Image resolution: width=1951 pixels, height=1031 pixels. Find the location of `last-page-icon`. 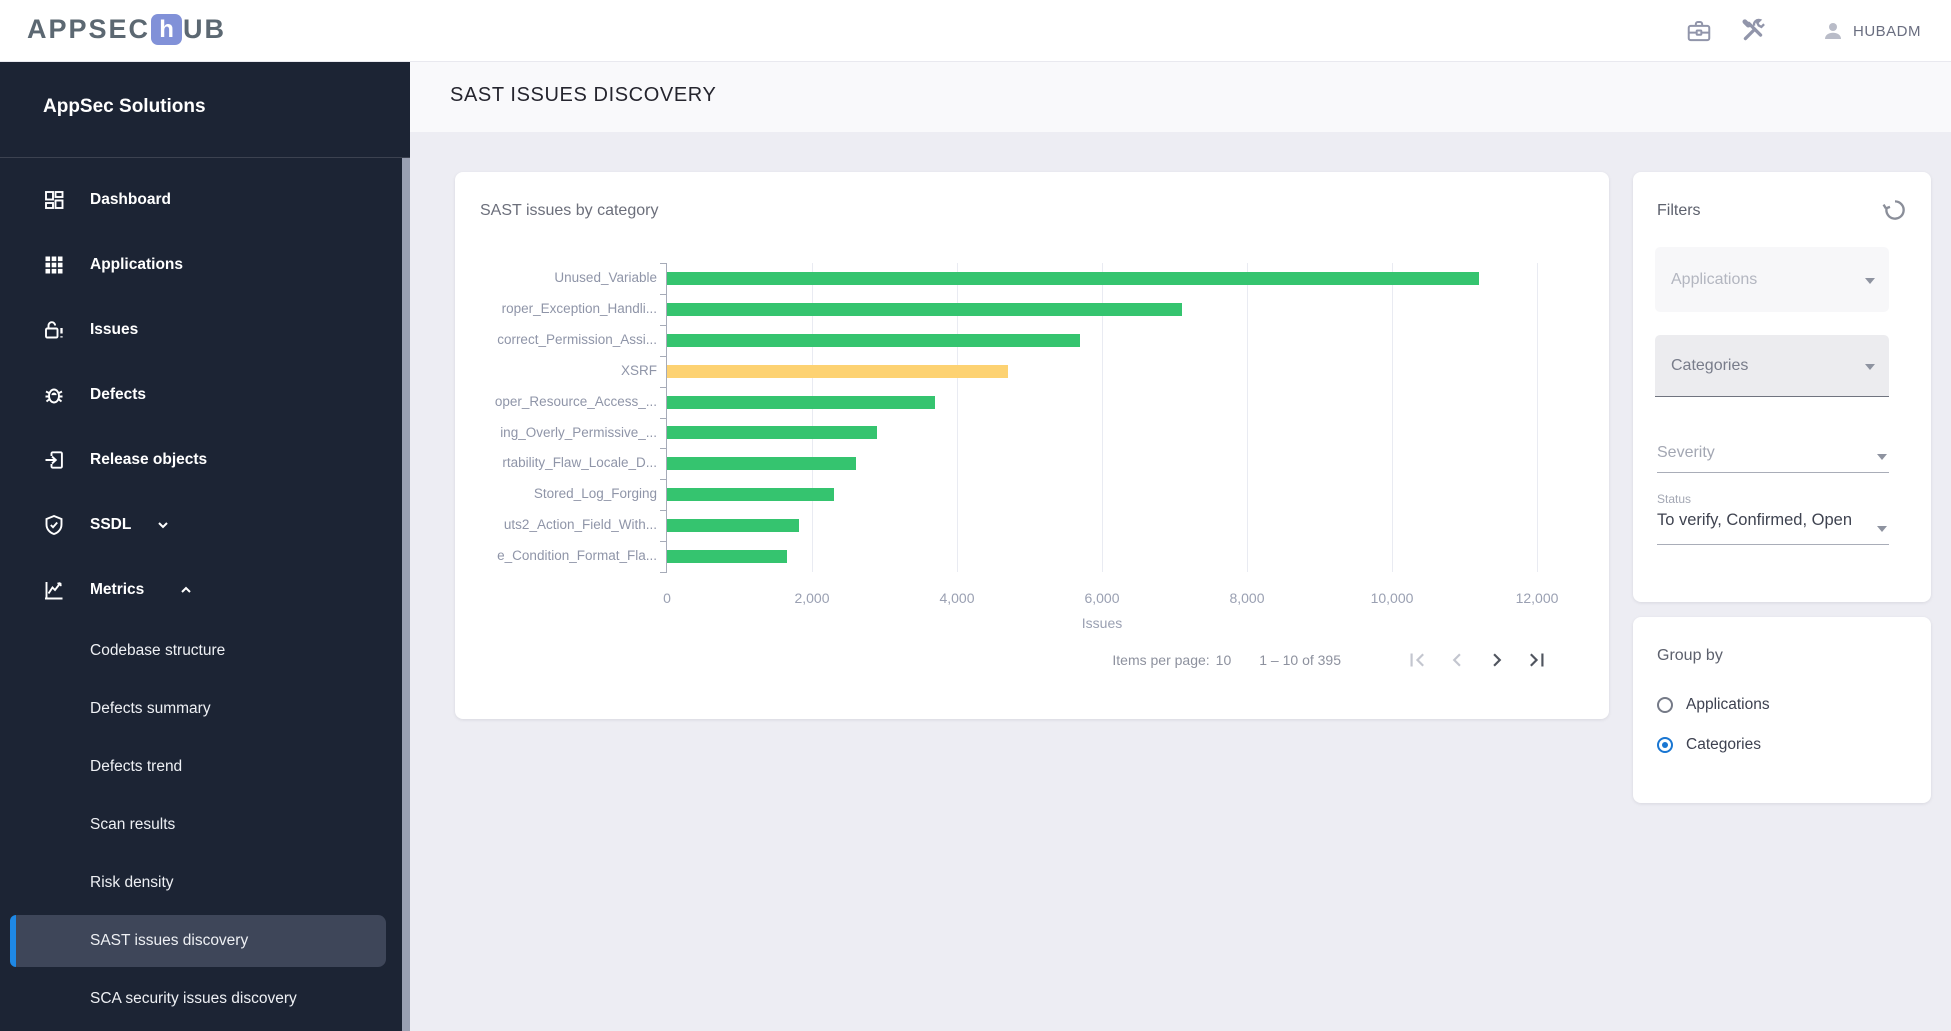

last-page-icon is located at coordinates (1537, 660).